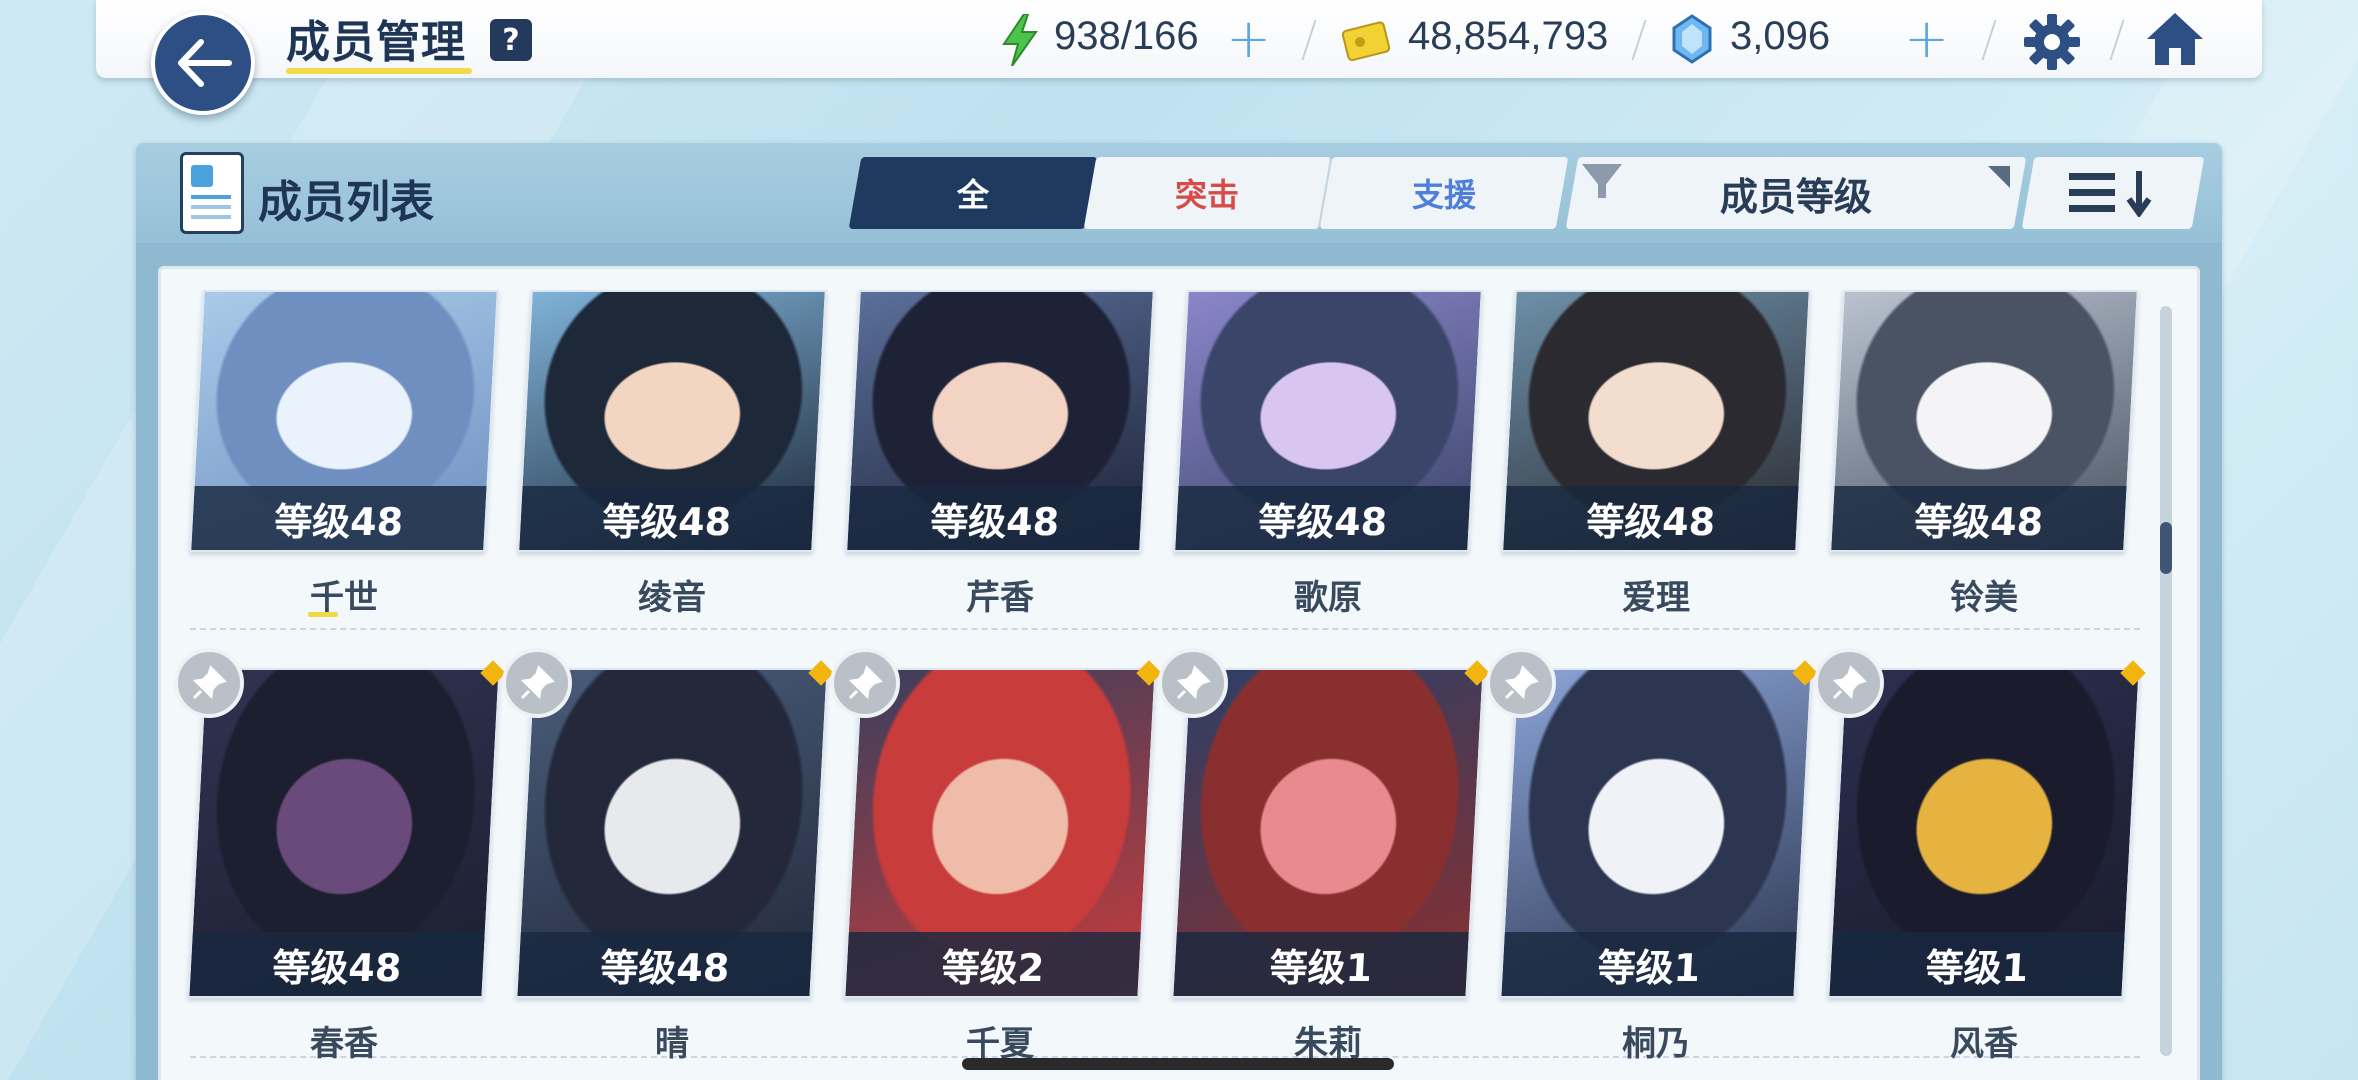 Image resolution: width=2358 pixels, height=1080 pixels. I want to click on sort-order-icon, so click(2110, 194).